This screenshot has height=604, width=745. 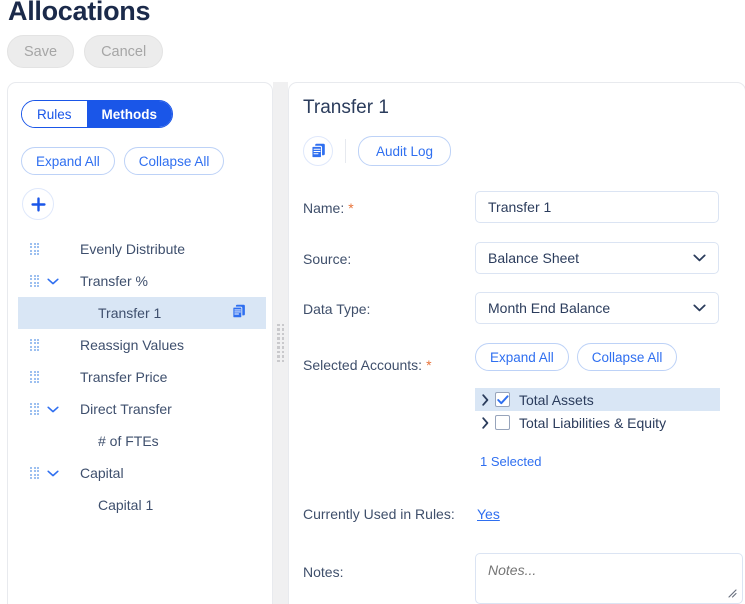 I want to click on method-tree-row: Transfer Price, so click(x=142, y=377).